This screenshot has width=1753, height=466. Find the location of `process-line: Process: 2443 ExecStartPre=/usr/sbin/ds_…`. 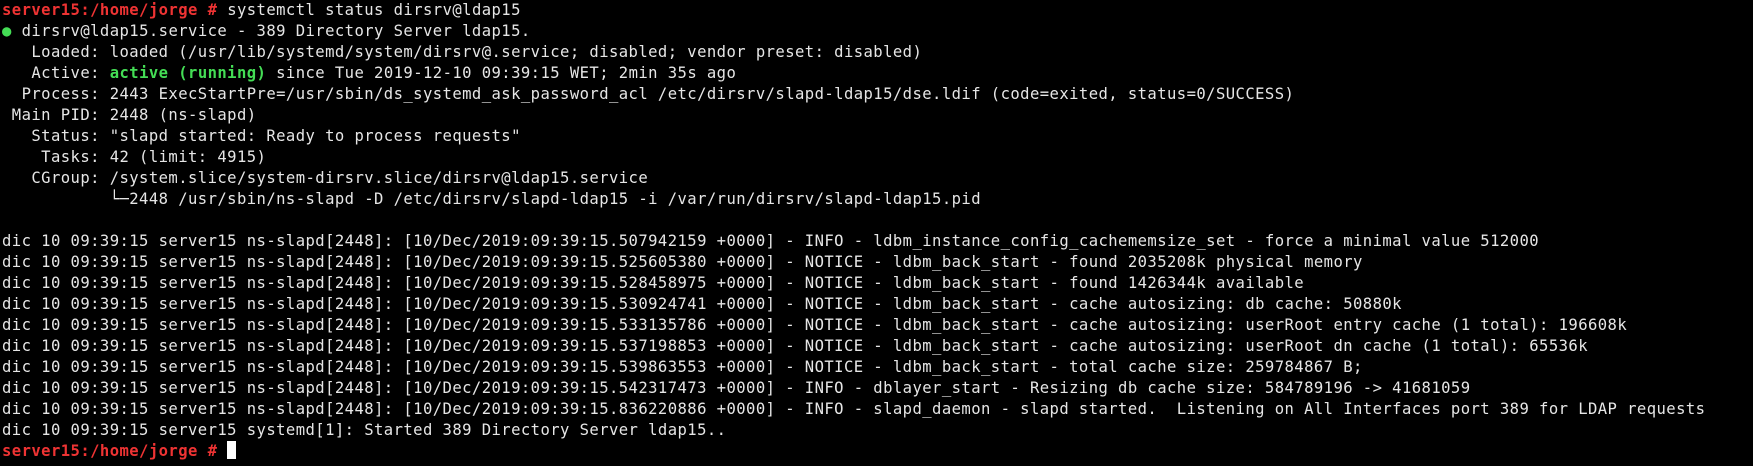

process-line: Process: 2443 ExecStartPre=/usr/sbin/ds_… is located at coordinates (648, 94).